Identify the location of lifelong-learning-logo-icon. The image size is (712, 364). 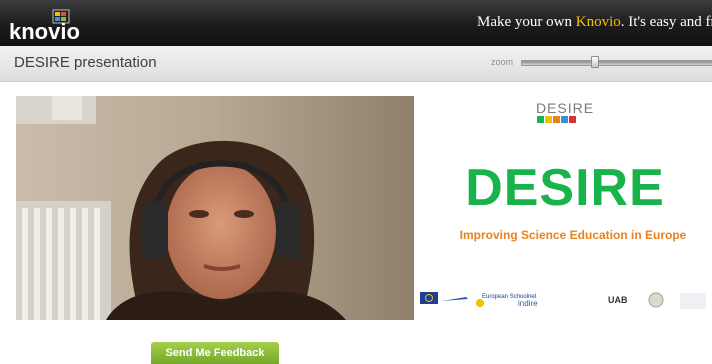
(455, 299).